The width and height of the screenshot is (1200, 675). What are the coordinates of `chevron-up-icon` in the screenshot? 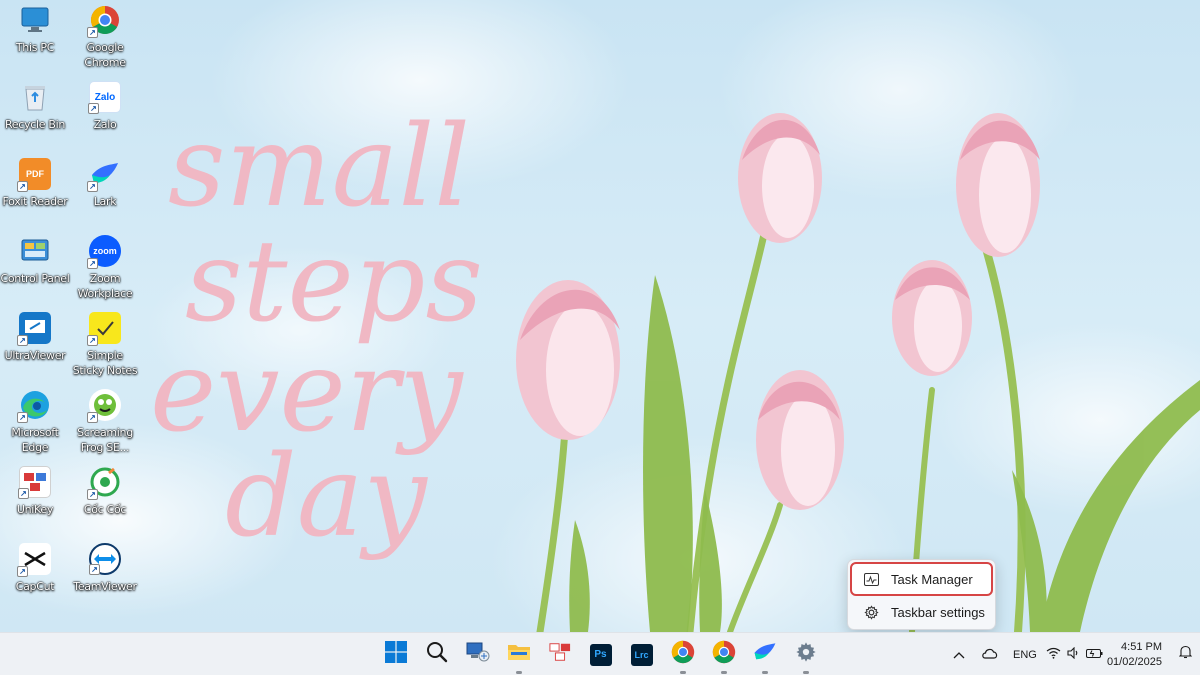 It's located at (959, 655).